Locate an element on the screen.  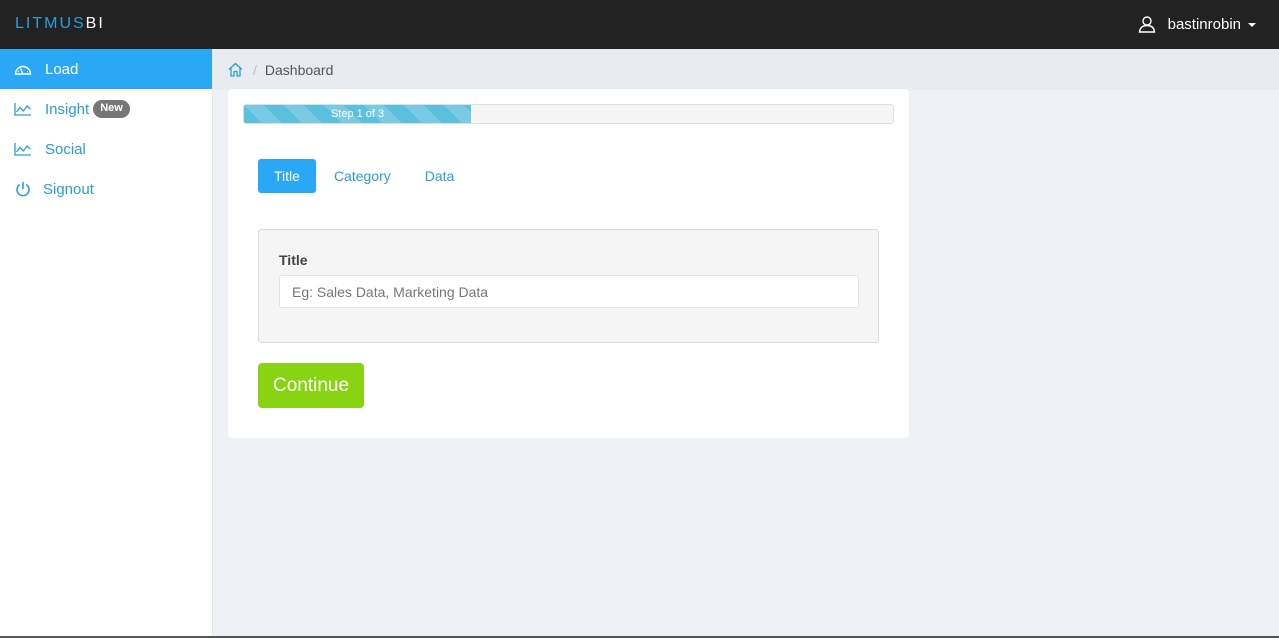
user-name: bastinrobin is located at coordinates (1204, 24).